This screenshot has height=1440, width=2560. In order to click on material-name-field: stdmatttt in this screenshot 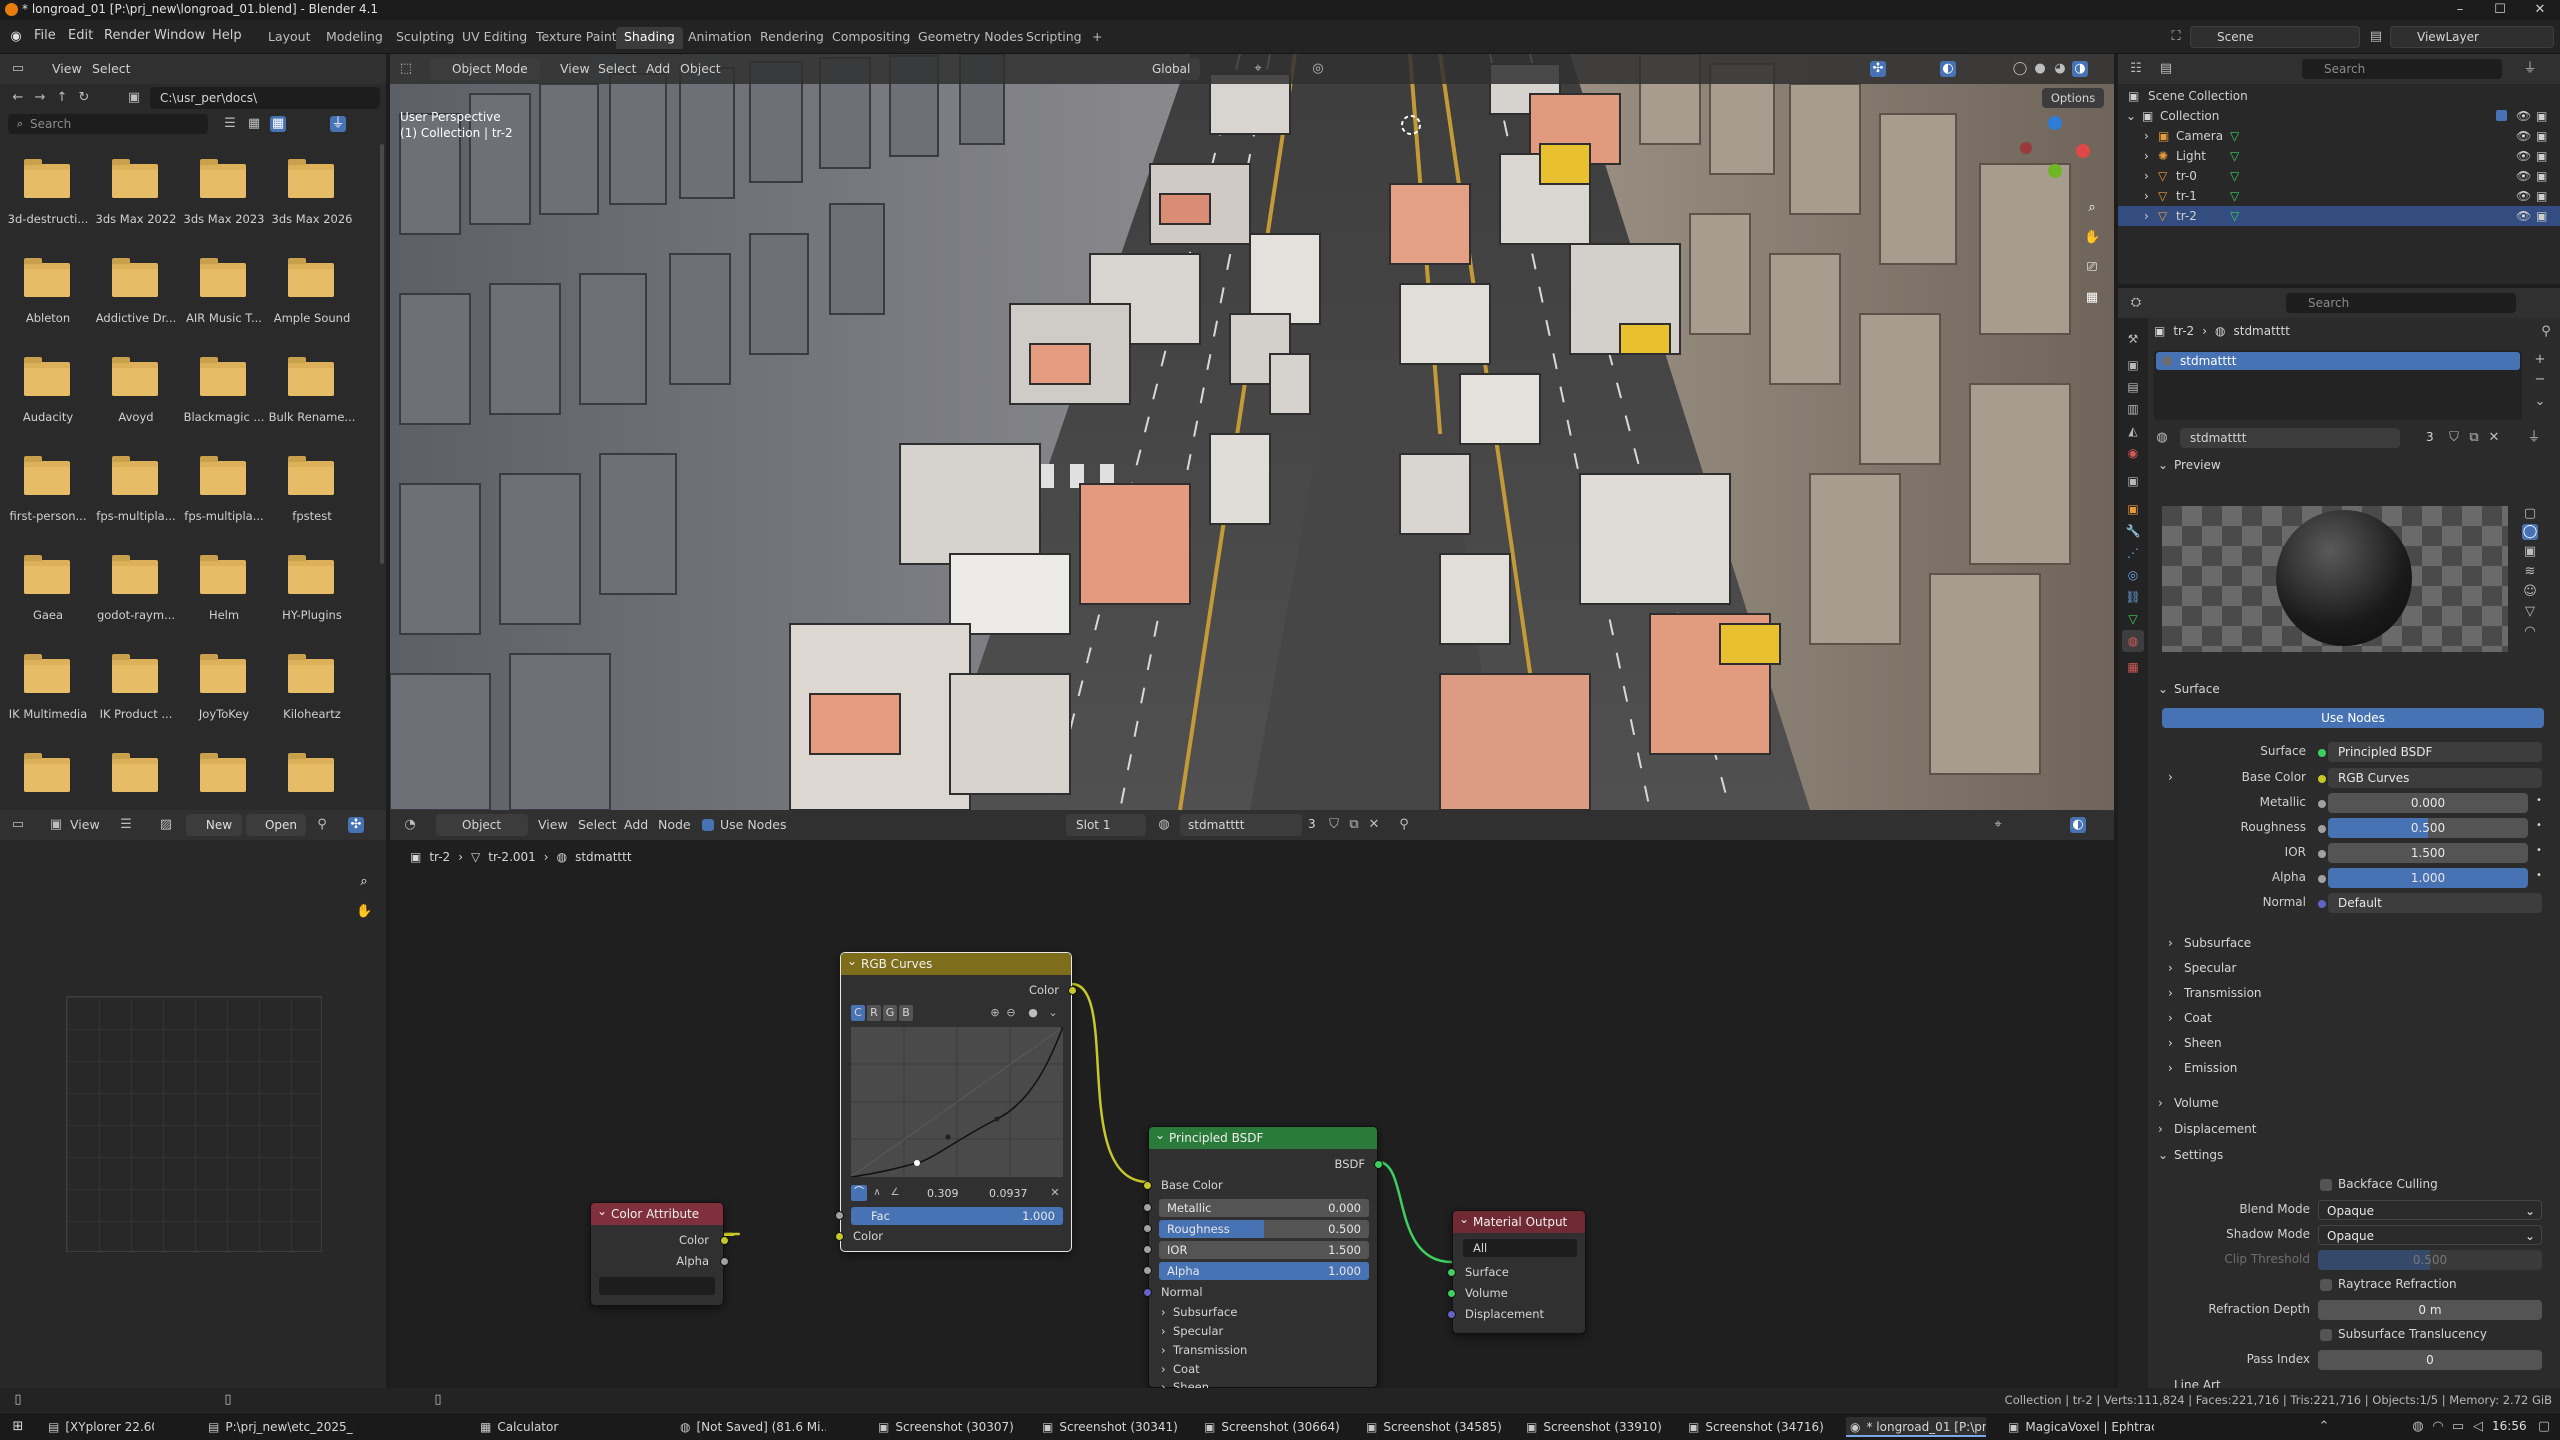, I will do `click(2290, 438)`.